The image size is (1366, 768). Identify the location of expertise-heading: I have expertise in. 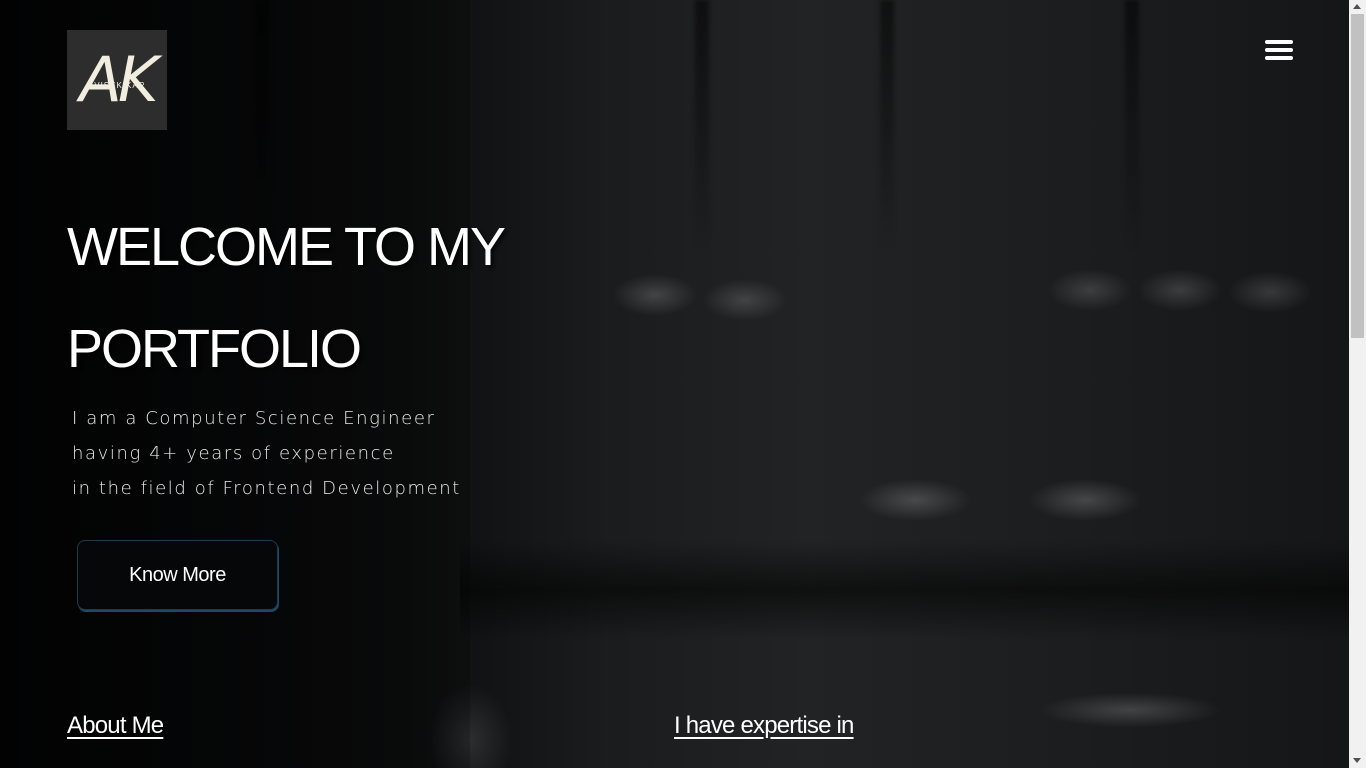
(764, 726).